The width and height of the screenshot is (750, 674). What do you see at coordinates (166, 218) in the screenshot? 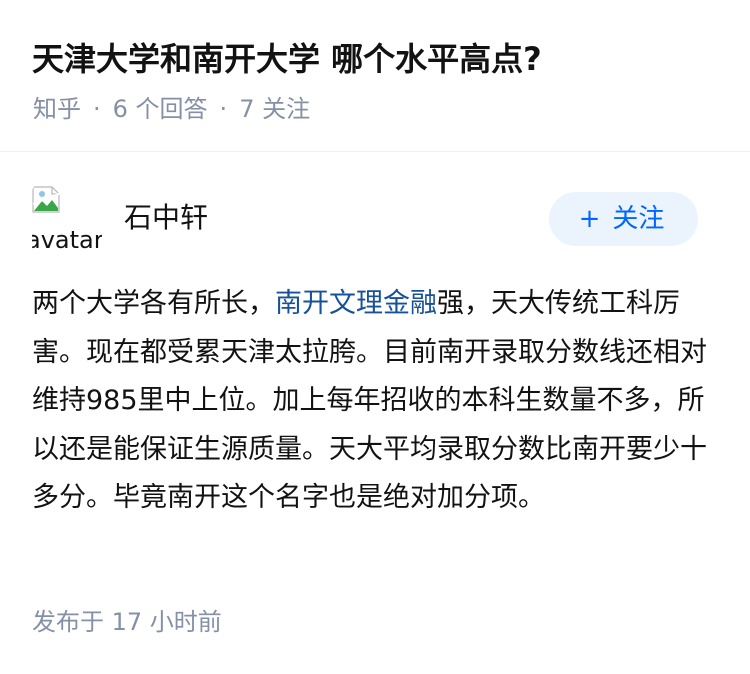
I see `author-name: 石中轩` at bounding box center [166, 218].